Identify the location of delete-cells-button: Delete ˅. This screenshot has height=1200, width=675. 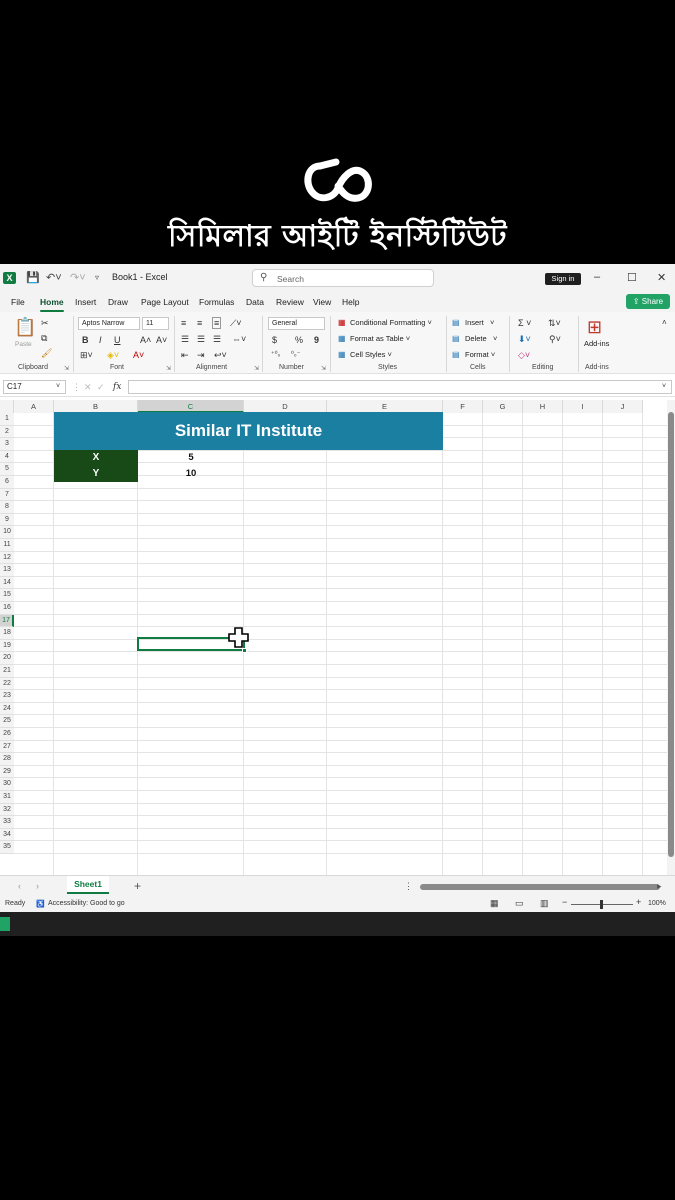
(481, 339).